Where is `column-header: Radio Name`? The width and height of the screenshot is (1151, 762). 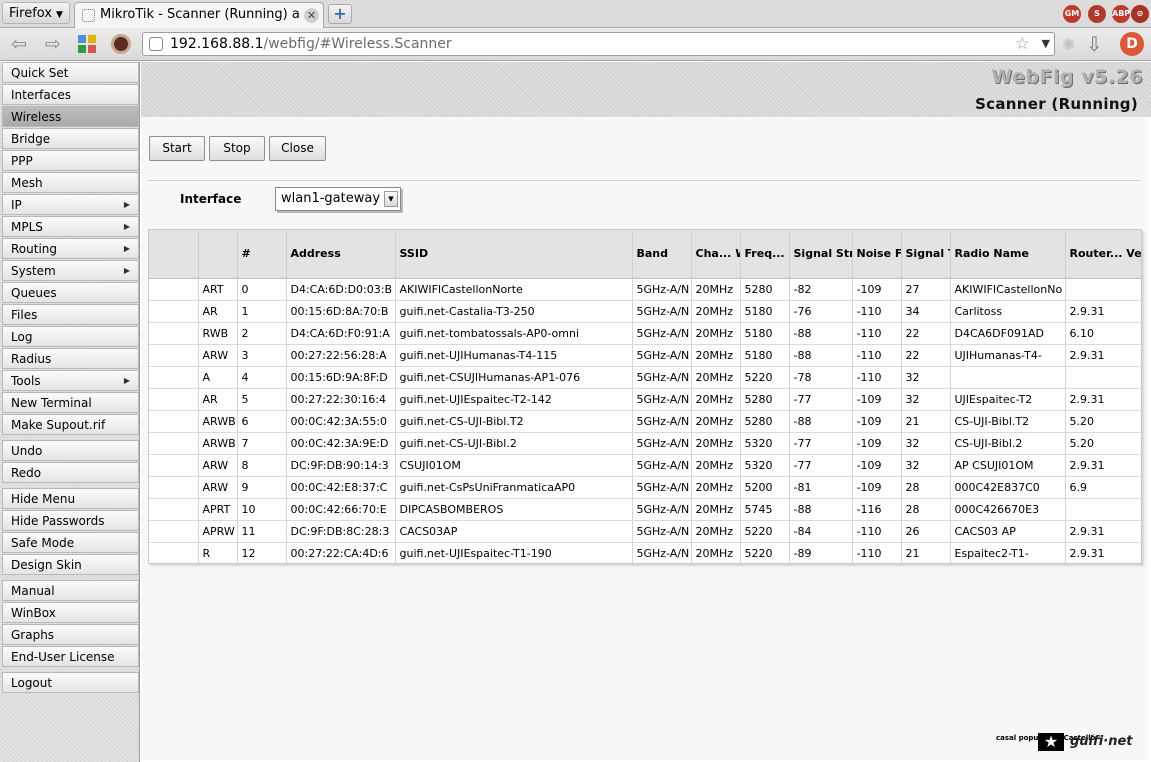
column-header: Radio Name is located at coordinates (1008, 254).